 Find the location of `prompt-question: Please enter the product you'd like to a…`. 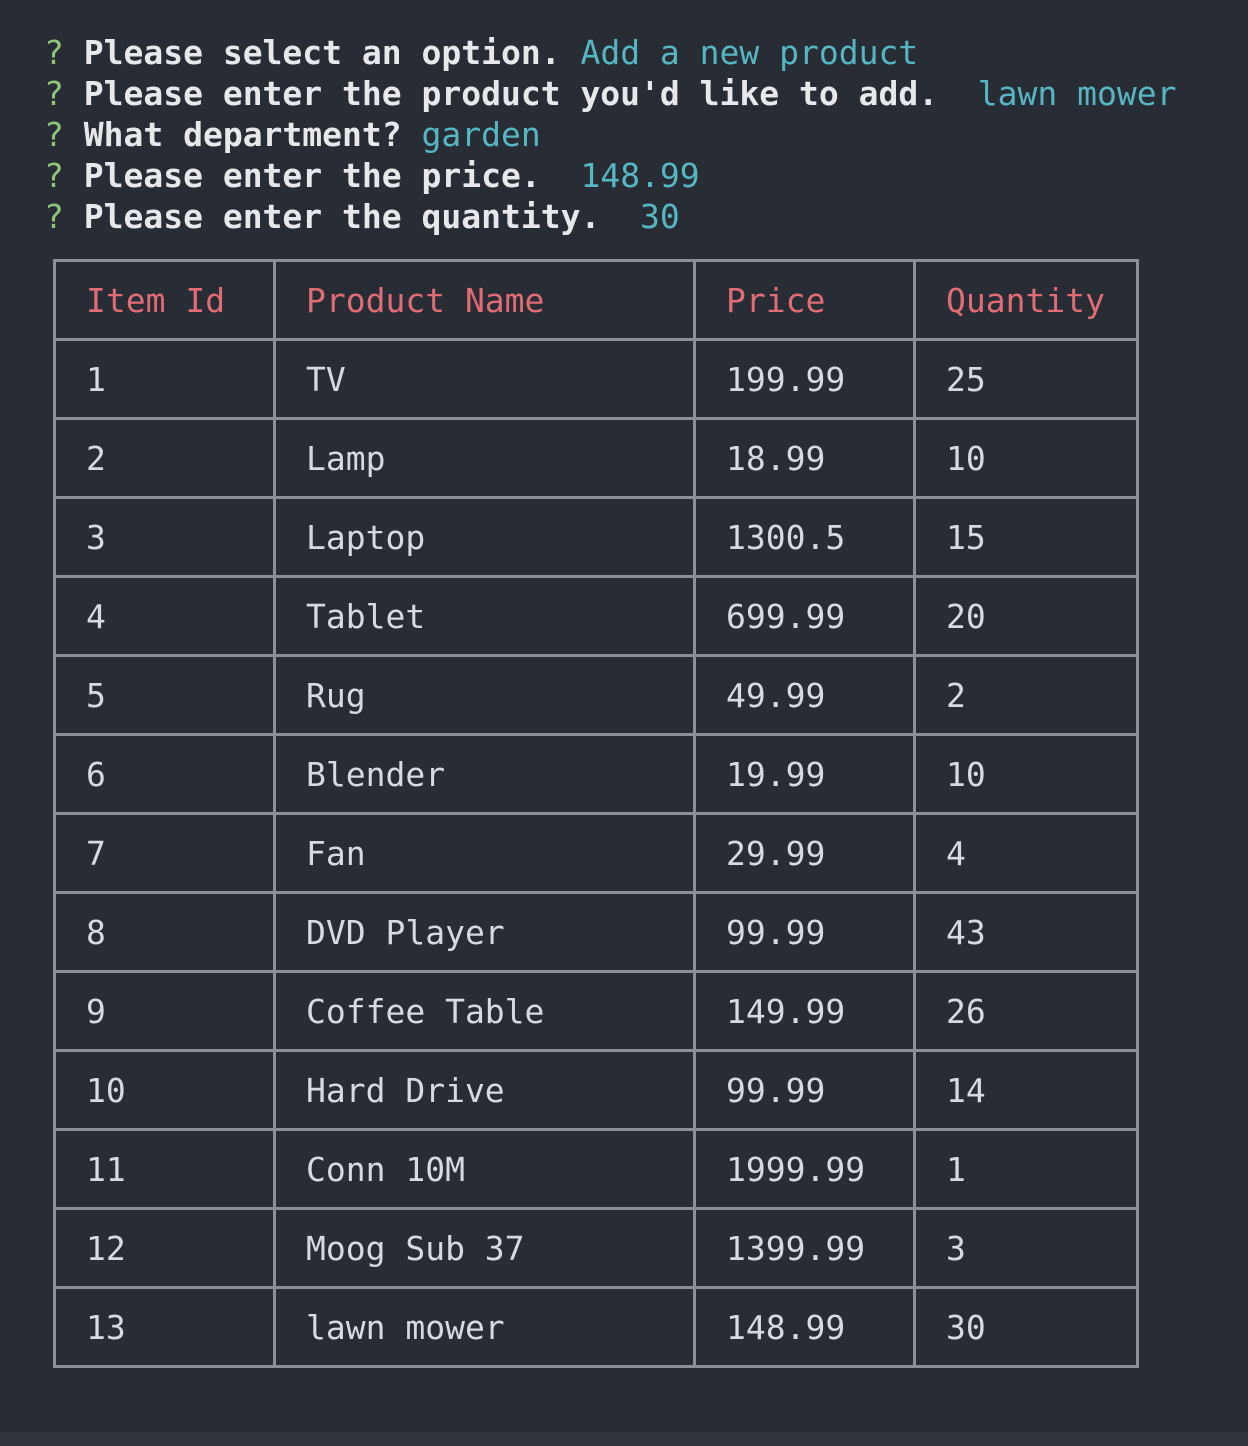

prompt-question: Please enter the product you'd like to a… is located at coordinates (511, 93).